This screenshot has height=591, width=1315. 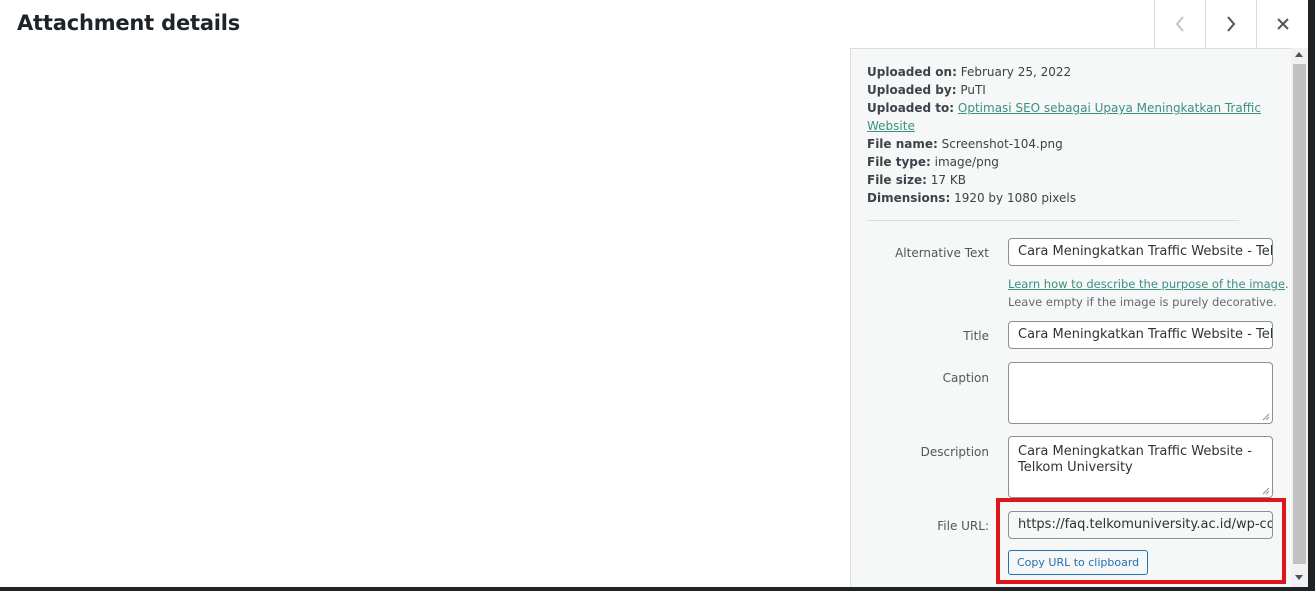 What do you see at coordinates (1047, 162) in the screenshot?
I see `file-type-row: File type: image/png` at bounding box center [1047, 162].